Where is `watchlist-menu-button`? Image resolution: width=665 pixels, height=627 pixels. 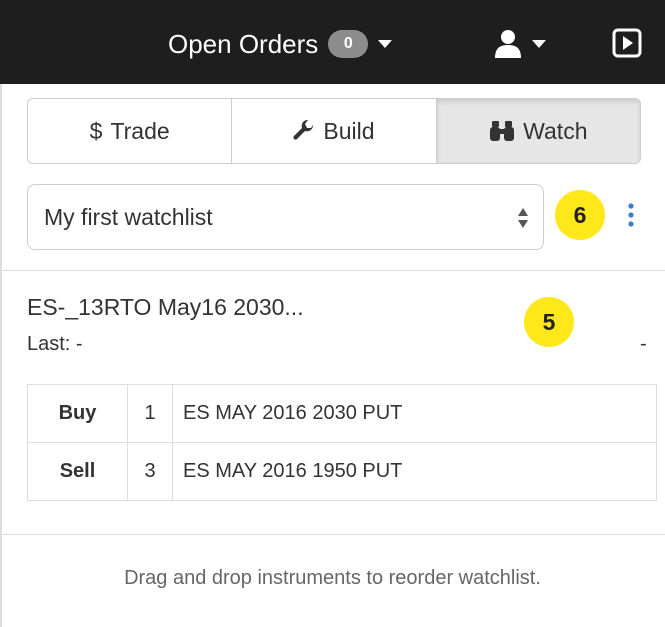 watchlist-menu-button is located at coordinates (631, 215).